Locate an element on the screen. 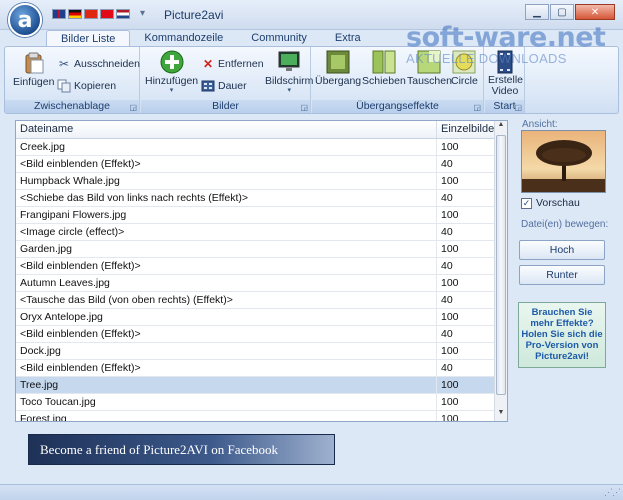 The image size is (623, 500). table-row: Oryx Antelope.jpg 100 is located at coordinates (261, 317).